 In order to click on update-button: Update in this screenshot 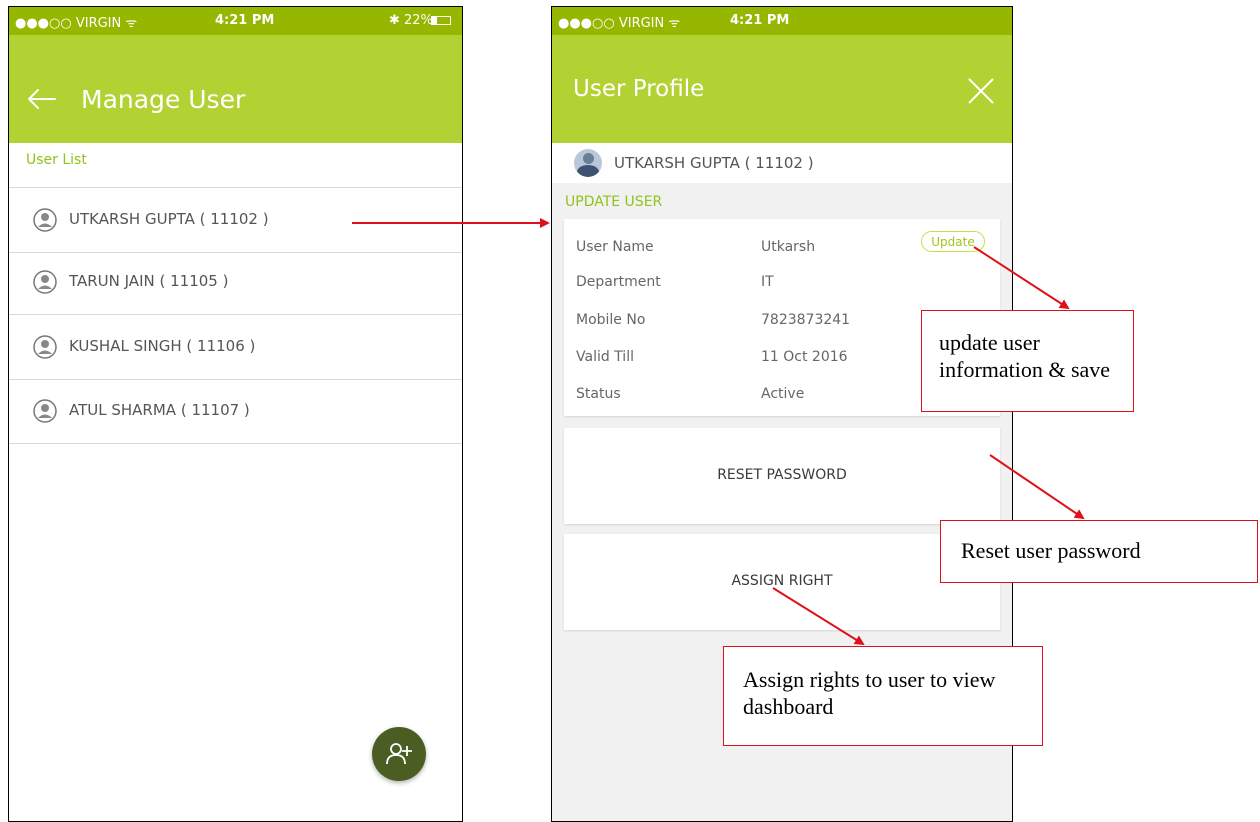, I will do `click(953, 241)`.